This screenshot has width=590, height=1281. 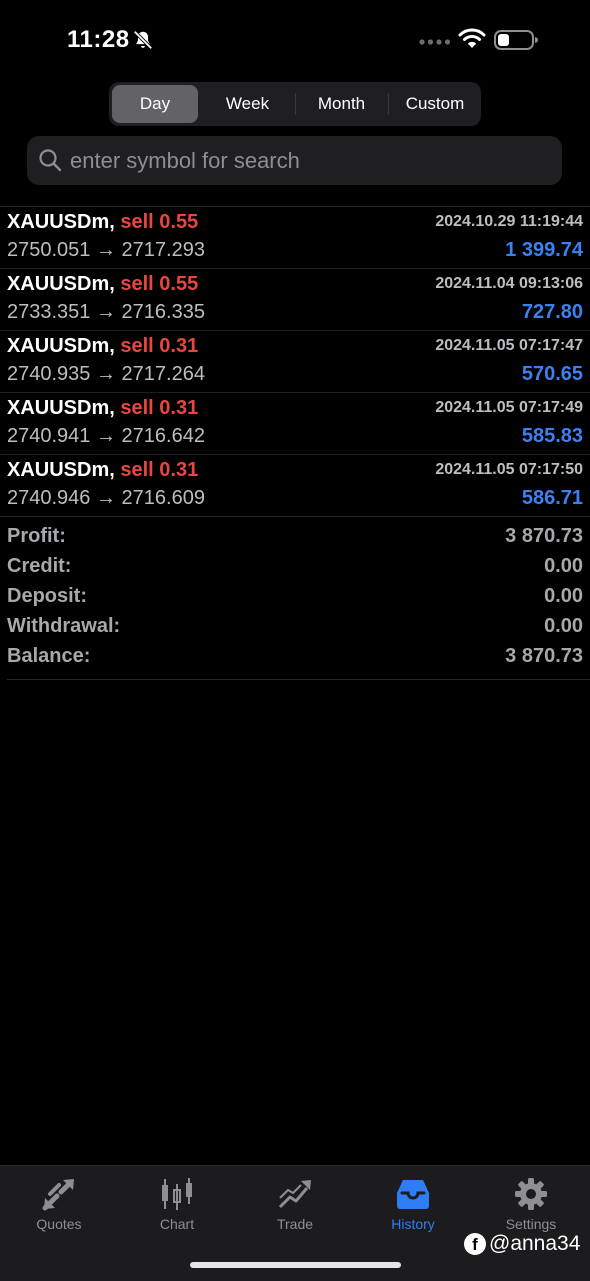 What do you see at coordinates (39, 566) in the screenshot?
I see `summary-label: Credit:` at bounding box center [39, 566].